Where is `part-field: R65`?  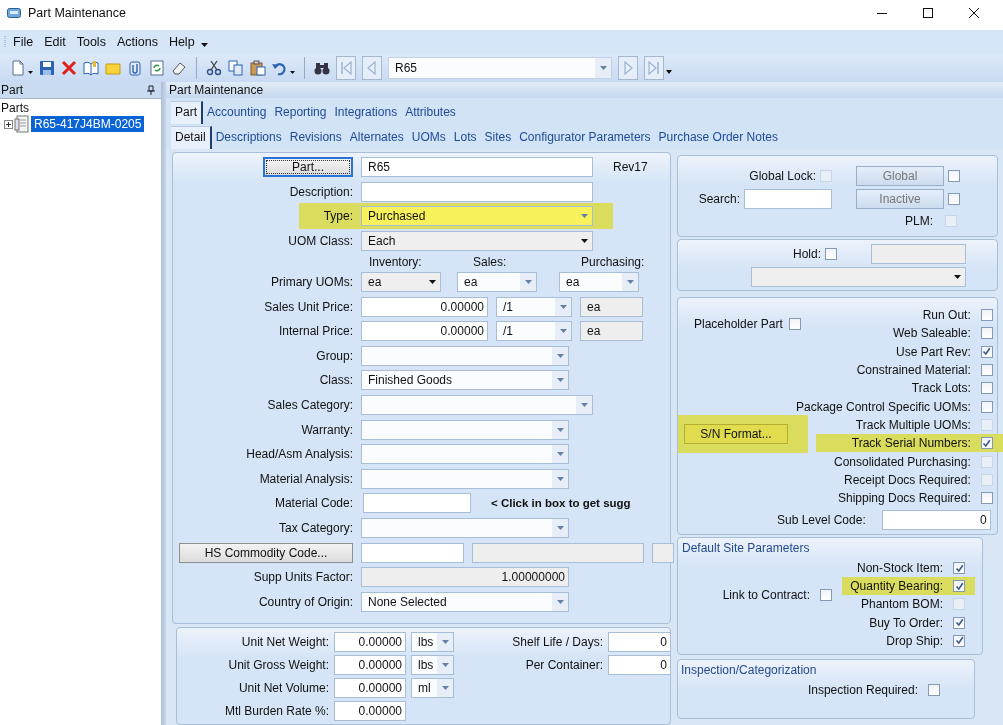 part-field: R65 is located at coordinates (477, 167).